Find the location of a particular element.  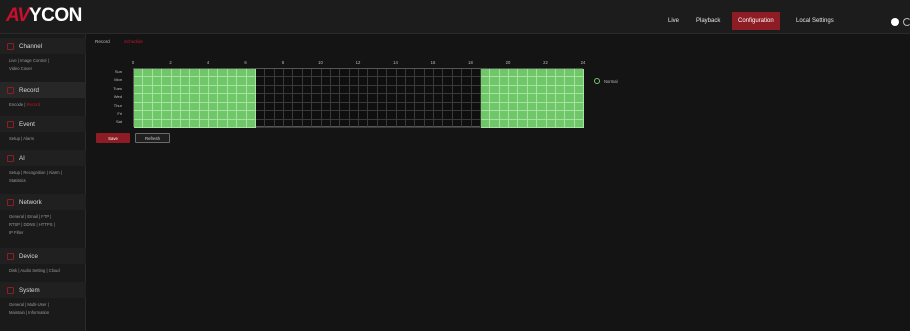

tab-record: Record is located at coordinates (102, 43).